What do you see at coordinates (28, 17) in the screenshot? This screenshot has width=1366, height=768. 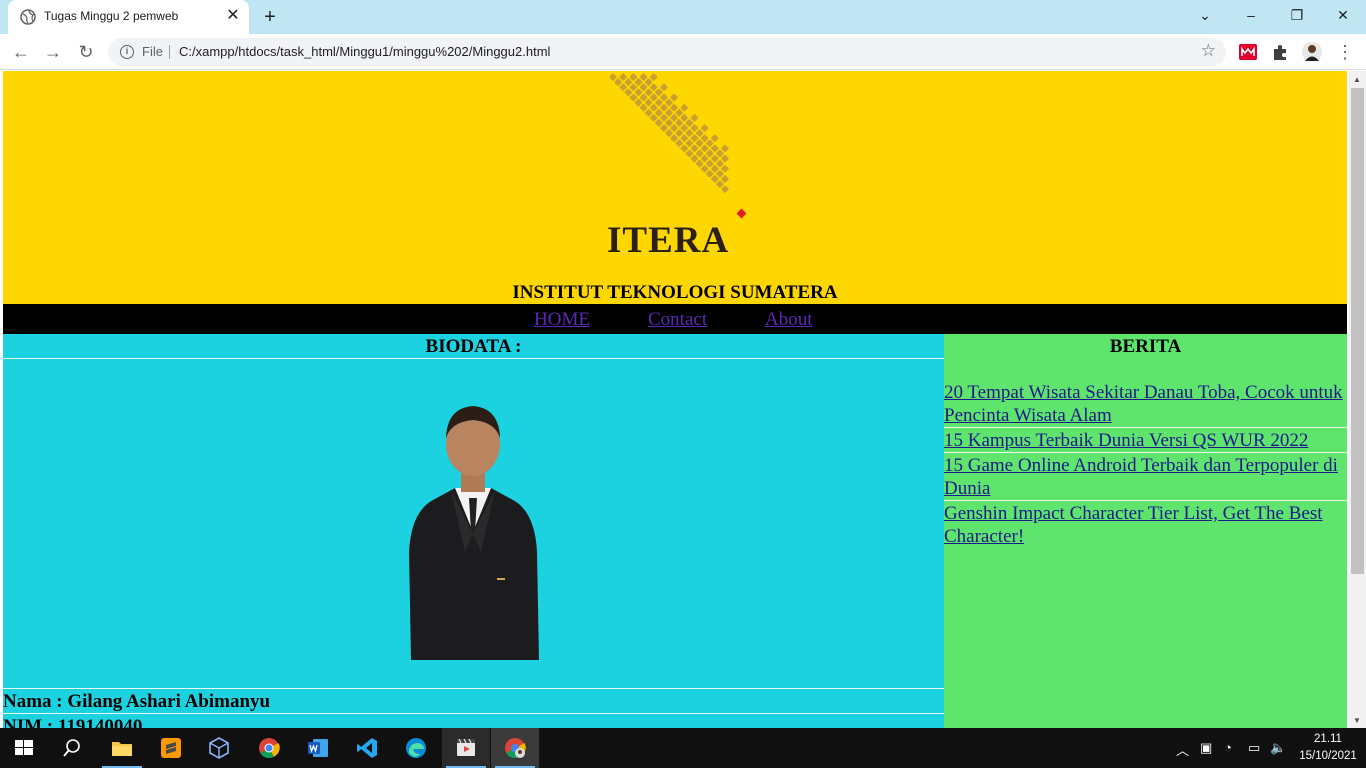 I see `globe-icon` at bounding box center [28, 17].